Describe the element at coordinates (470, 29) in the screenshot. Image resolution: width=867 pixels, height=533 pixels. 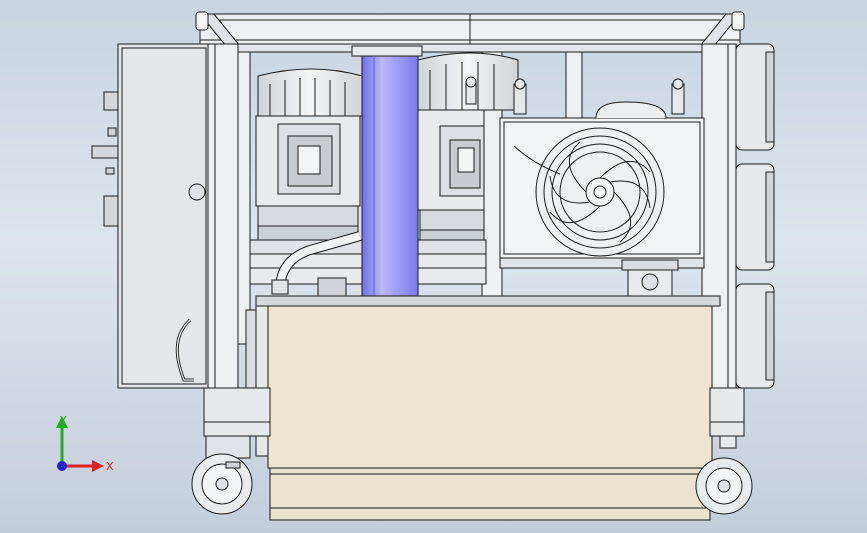
I see `lifting-frame` at that location.